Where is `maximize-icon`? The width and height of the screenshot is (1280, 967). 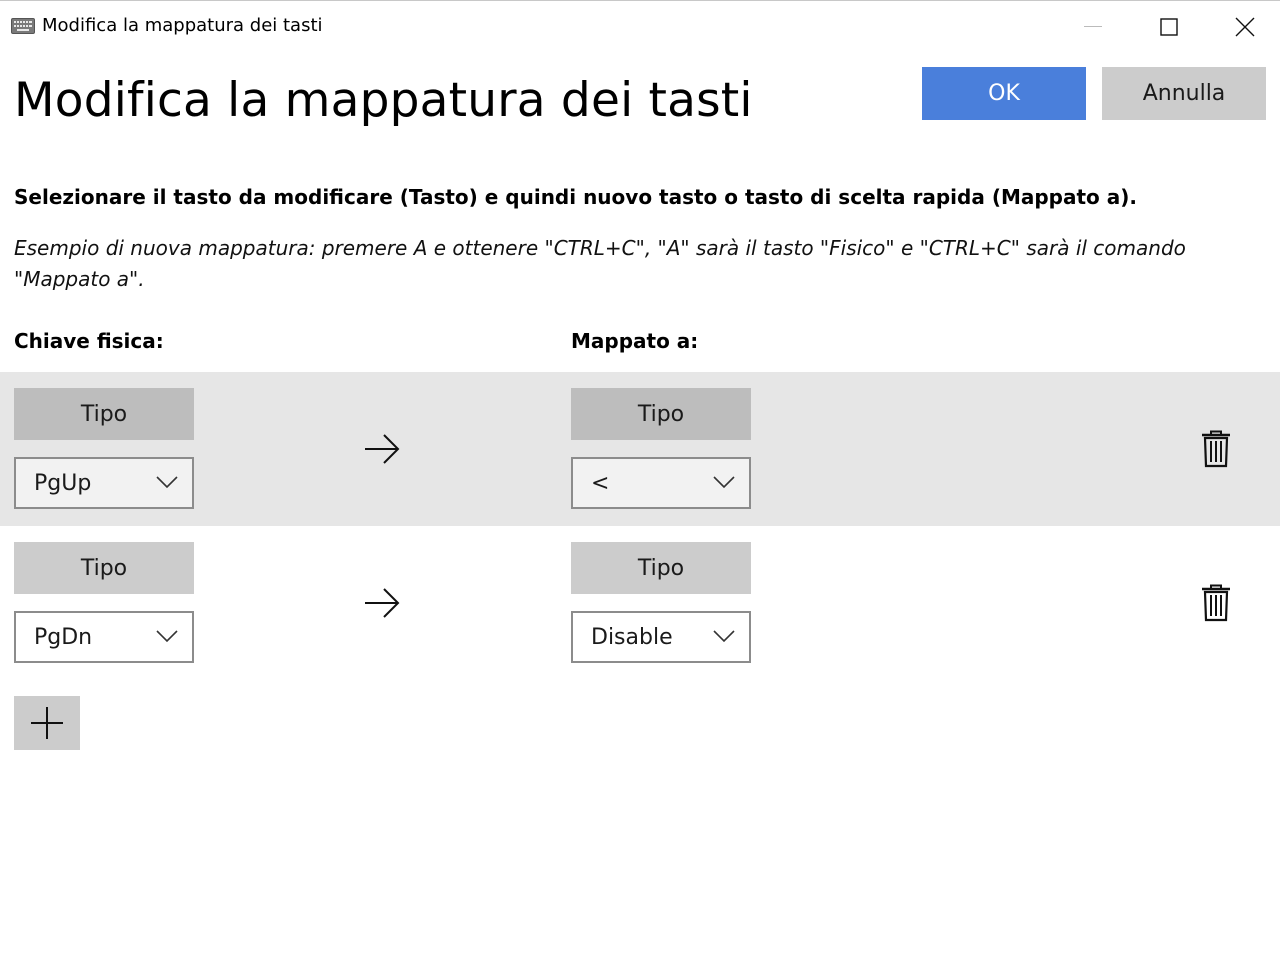
maximize-icon is located at coordinates (1169, 27).